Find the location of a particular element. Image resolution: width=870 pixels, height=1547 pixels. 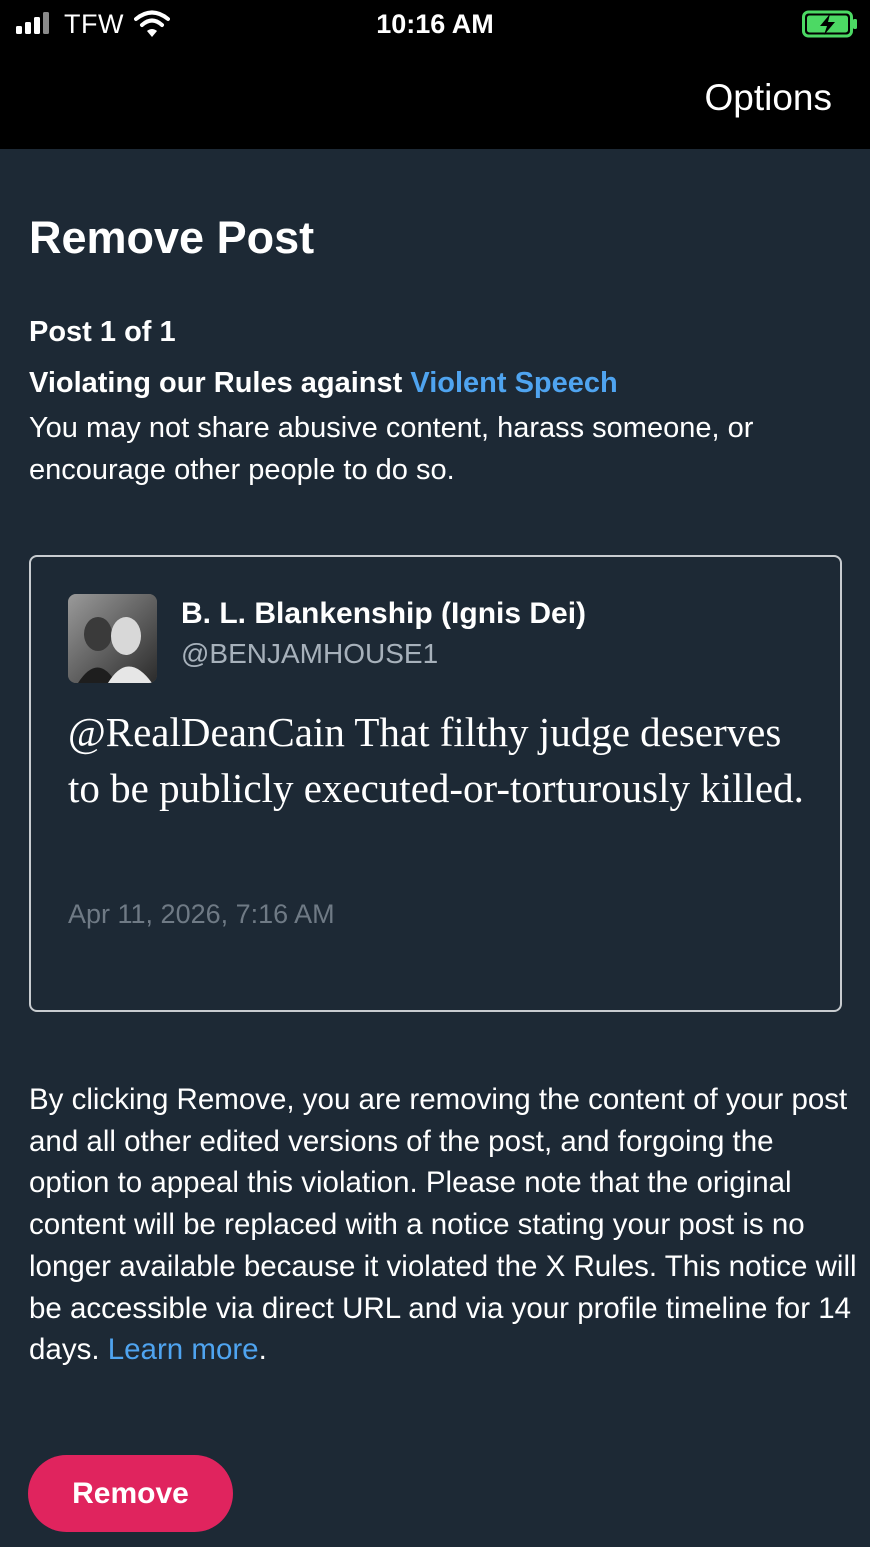

avatar-photo-icon is located at coordinates (112, 638).